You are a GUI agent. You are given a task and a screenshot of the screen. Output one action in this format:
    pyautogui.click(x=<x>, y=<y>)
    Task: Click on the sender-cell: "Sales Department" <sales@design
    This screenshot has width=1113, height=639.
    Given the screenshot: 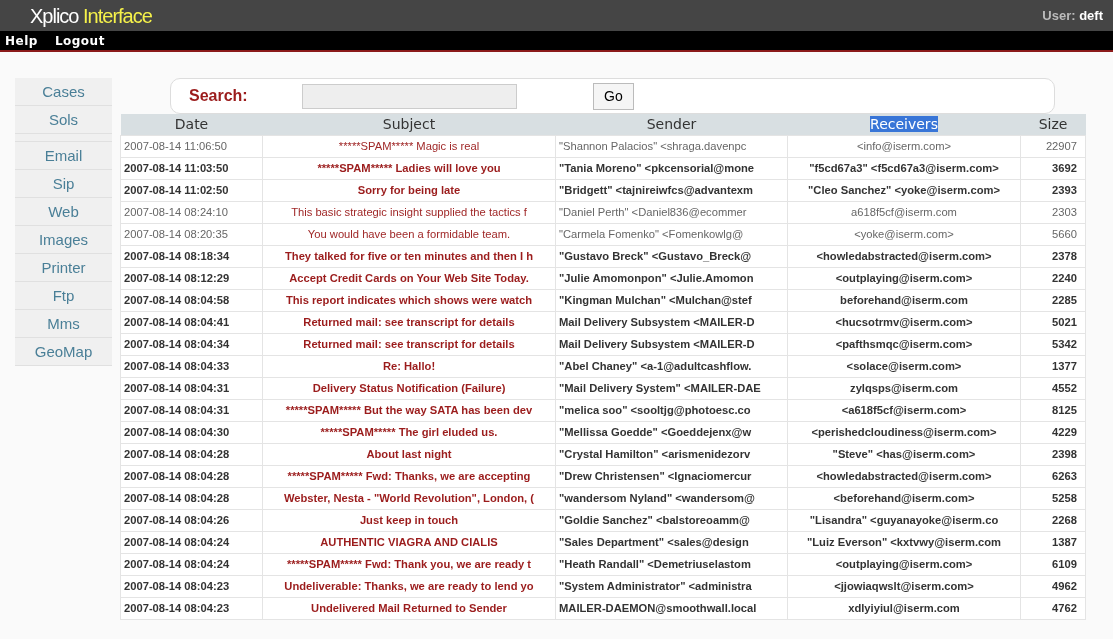 What is the action you would take?
    pyautogui.click(x=671, y=542)
    